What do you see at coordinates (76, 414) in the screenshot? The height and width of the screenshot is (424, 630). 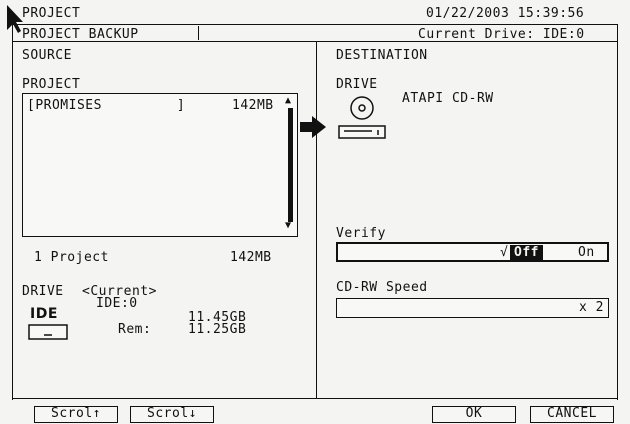 I see `scroll-up-button: Scrol↑` at bounding box center [76, 414].